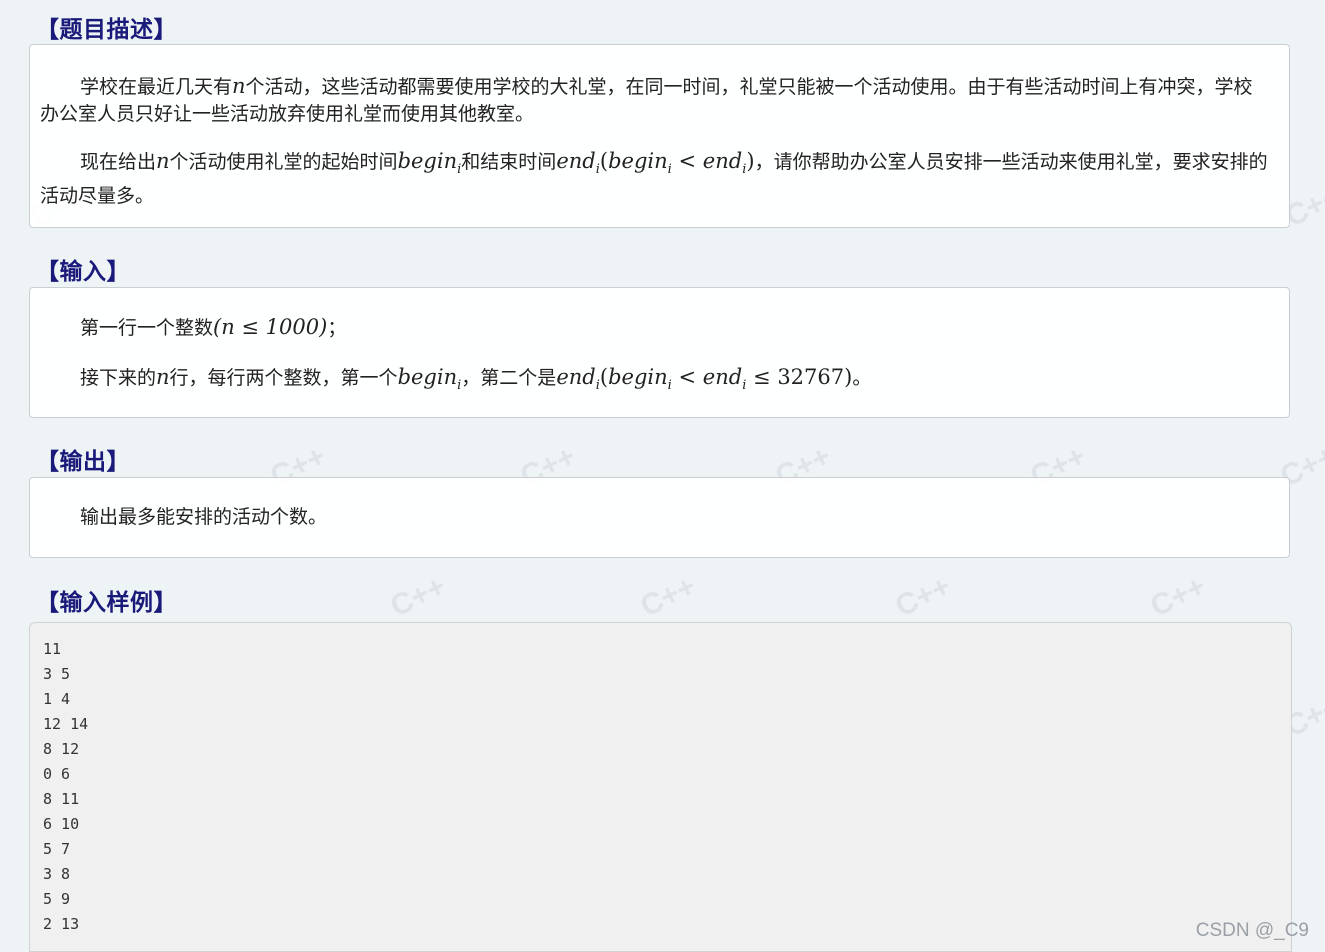 Image resolution: width=1325 pixels, height=952 pixels. What do you see at coordinates (83, 272) in the screenshot?
I see `section-title-input: 【输入】` at bounding box center [83, 272].